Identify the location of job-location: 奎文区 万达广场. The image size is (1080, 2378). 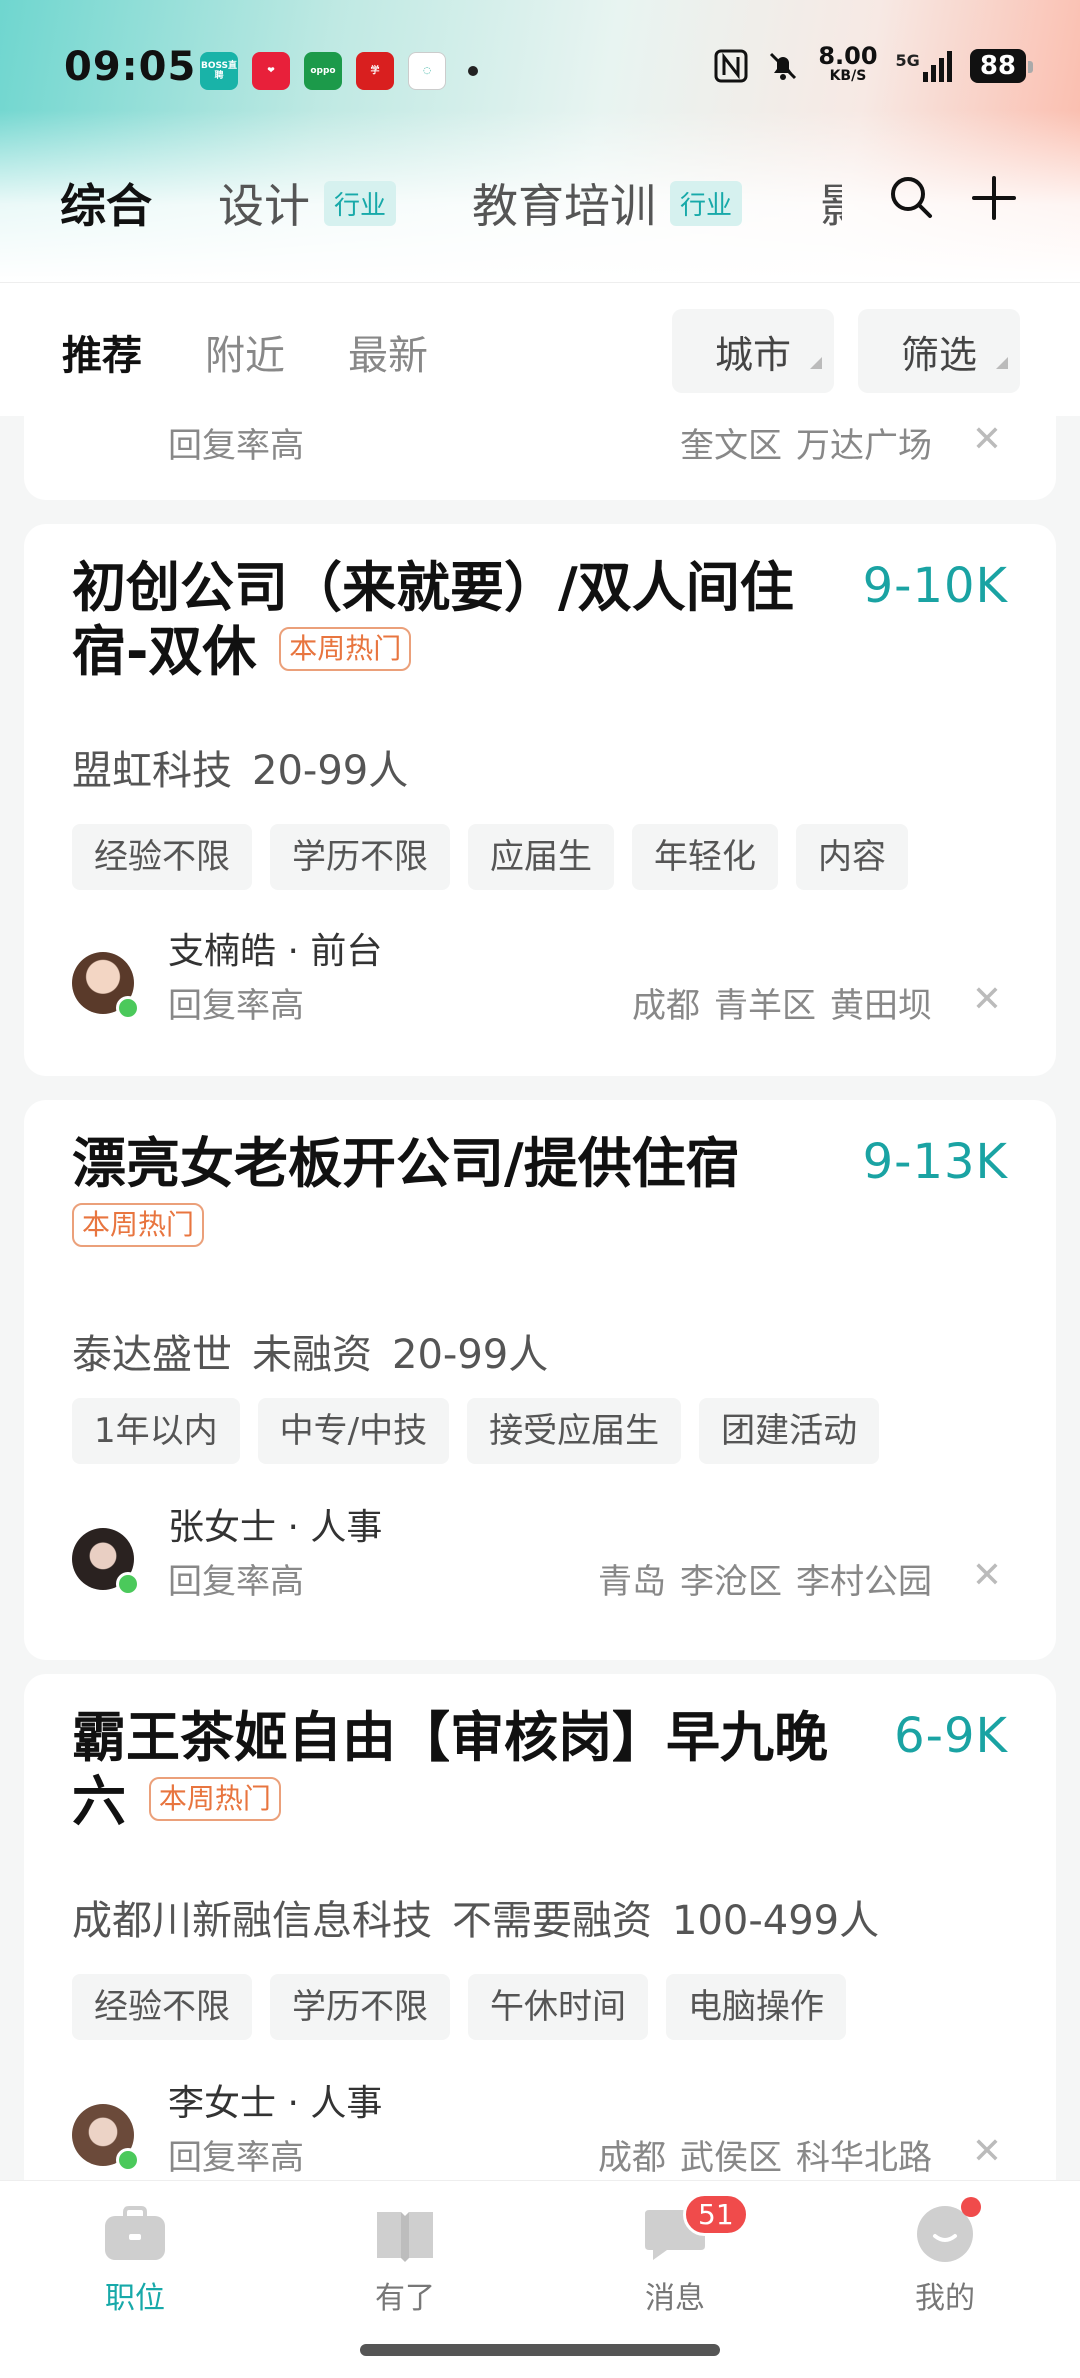
(806, 446).